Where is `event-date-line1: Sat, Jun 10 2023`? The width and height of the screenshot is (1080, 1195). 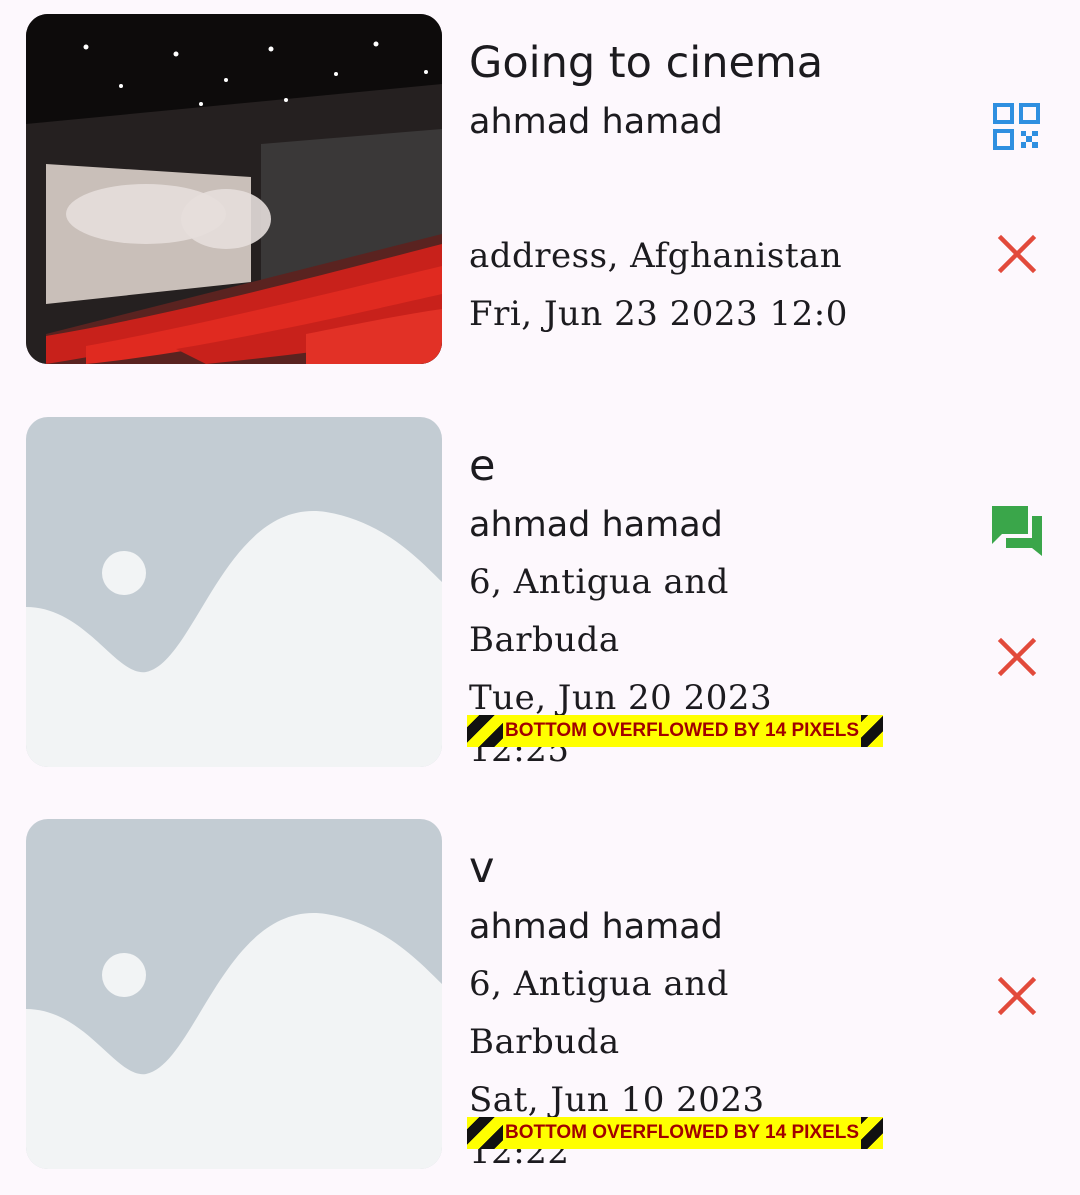 event-date-line1: Sat, Jun 10 2023 is located at coordinates (617, 1100).